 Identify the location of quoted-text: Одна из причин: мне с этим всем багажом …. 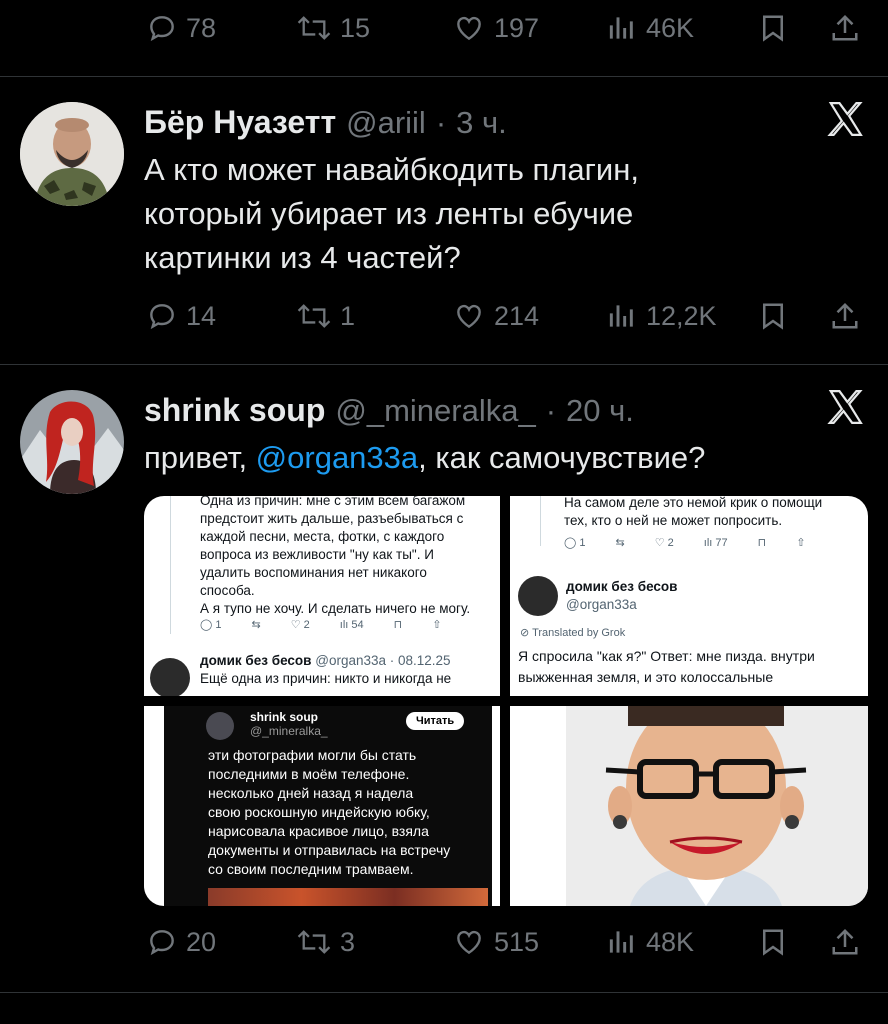
(350, 557).